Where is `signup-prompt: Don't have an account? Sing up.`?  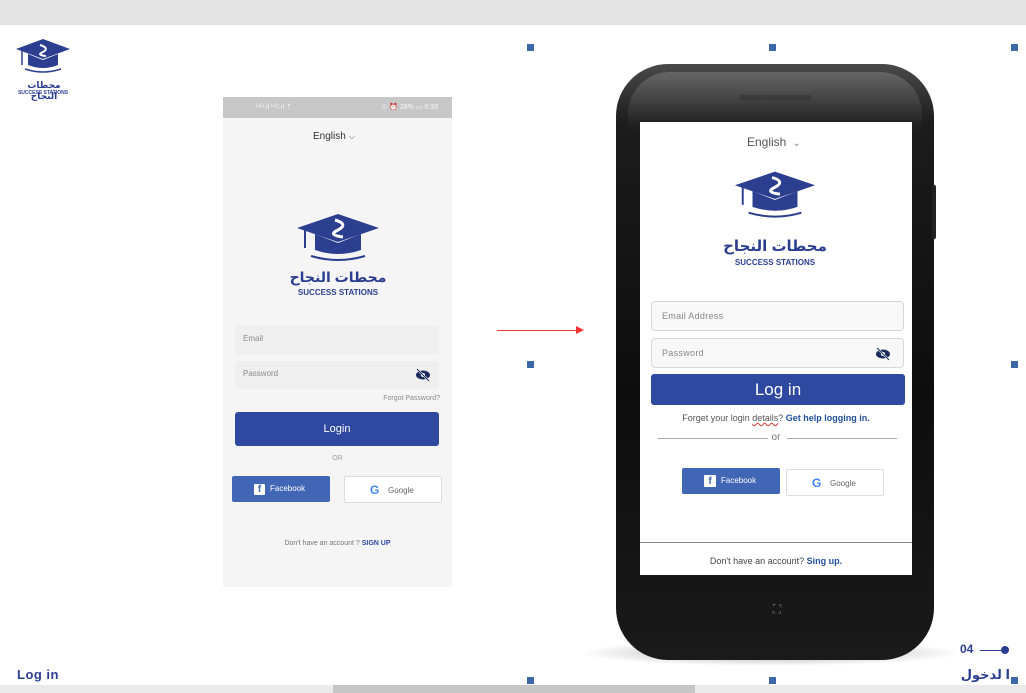
signup-prompt: Don't have an account? Sing up. is located at coordinates (776, 561).